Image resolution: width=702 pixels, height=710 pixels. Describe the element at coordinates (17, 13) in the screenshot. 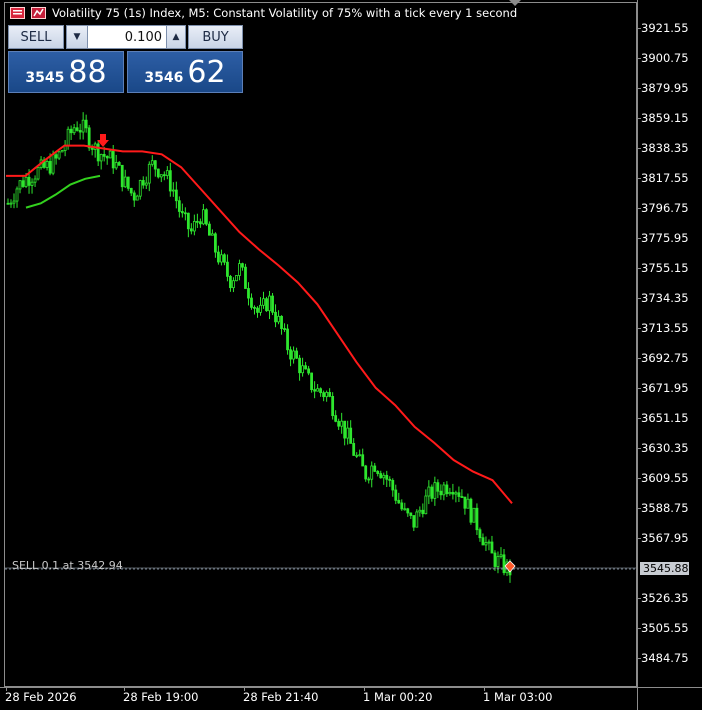

I see `chart-window-icon` at that location.